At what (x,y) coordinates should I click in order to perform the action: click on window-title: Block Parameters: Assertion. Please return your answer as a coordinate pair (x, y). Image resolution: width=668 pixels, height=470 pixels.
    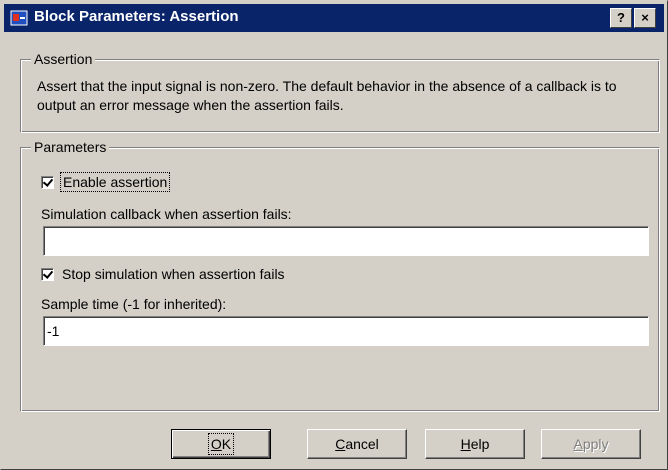
    Looking at the image, I should click on (136, 16).